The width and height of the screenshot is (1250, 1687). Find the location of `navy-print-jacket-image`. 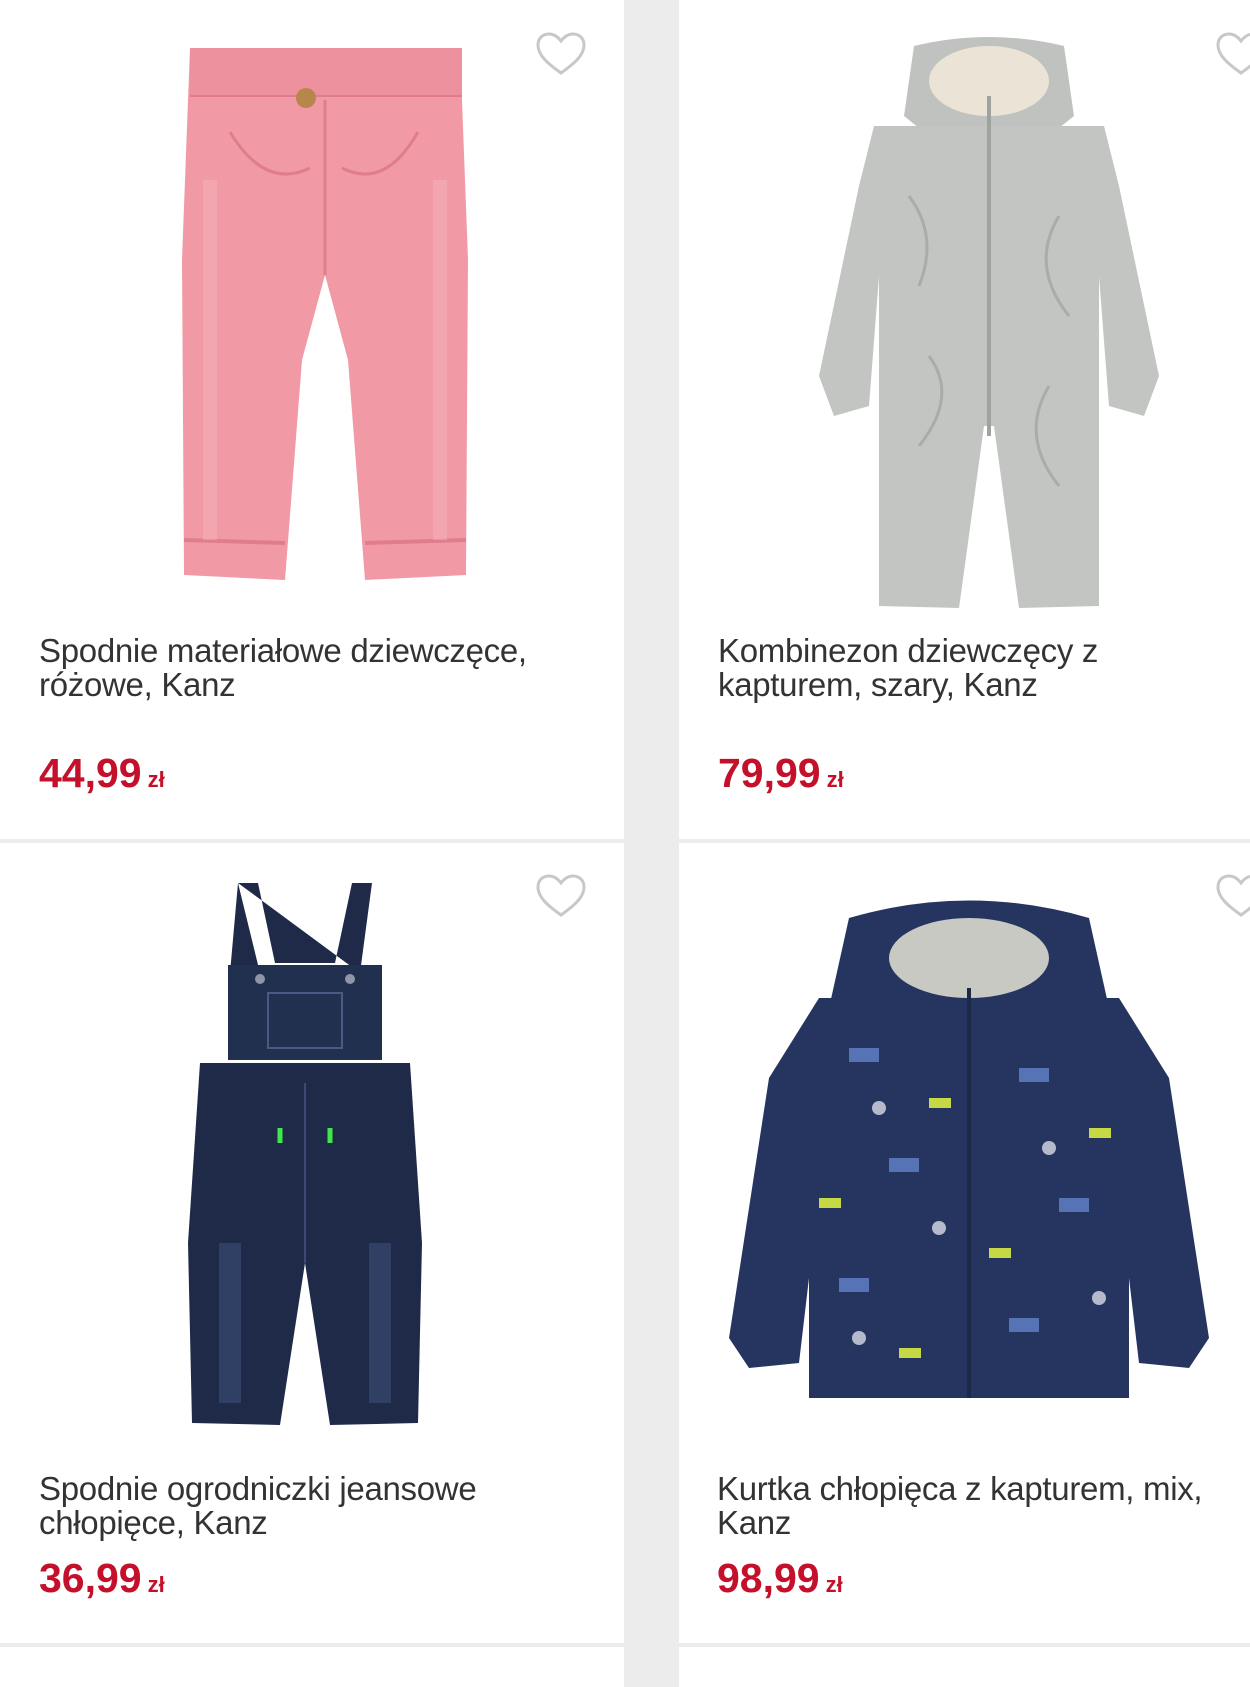

navy-print-jacket-image is located at coordinates (969, 1150).